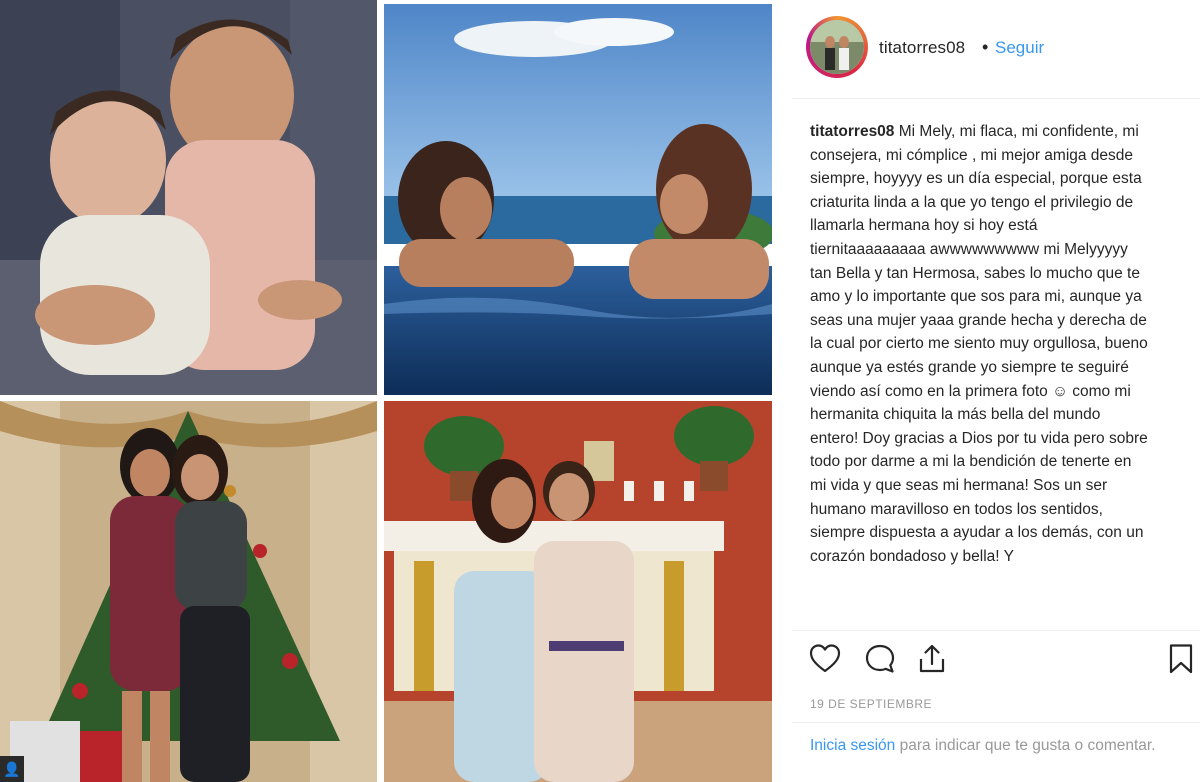 The width and height of the screenshot is (1200, 782). What do you see at coordinates (871, 704) in the screenshot?
I see `post-date: 19 DE SEPTIEMBRE` at bounding box center [871, 704].